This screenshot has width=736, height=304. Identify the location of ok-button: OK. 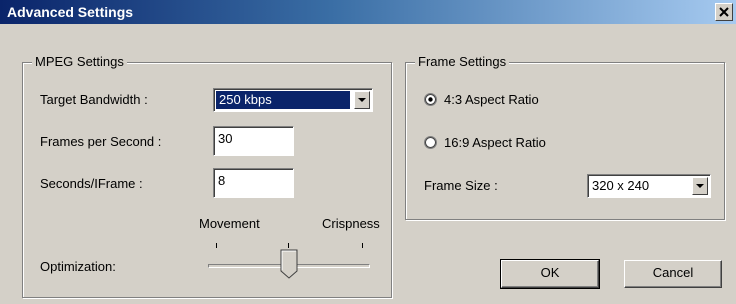
(550, 274).